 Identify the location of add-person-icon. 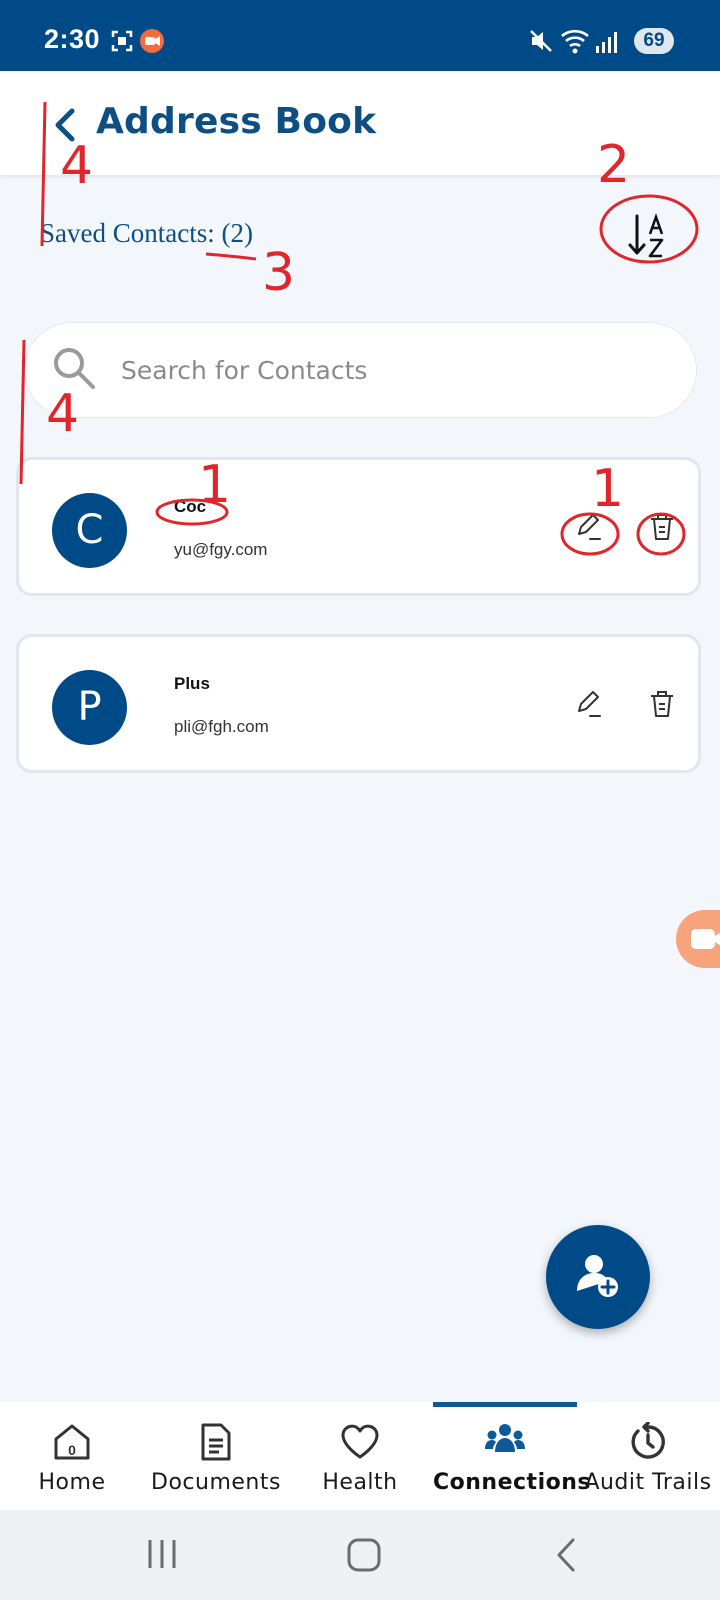
(597, 1276).